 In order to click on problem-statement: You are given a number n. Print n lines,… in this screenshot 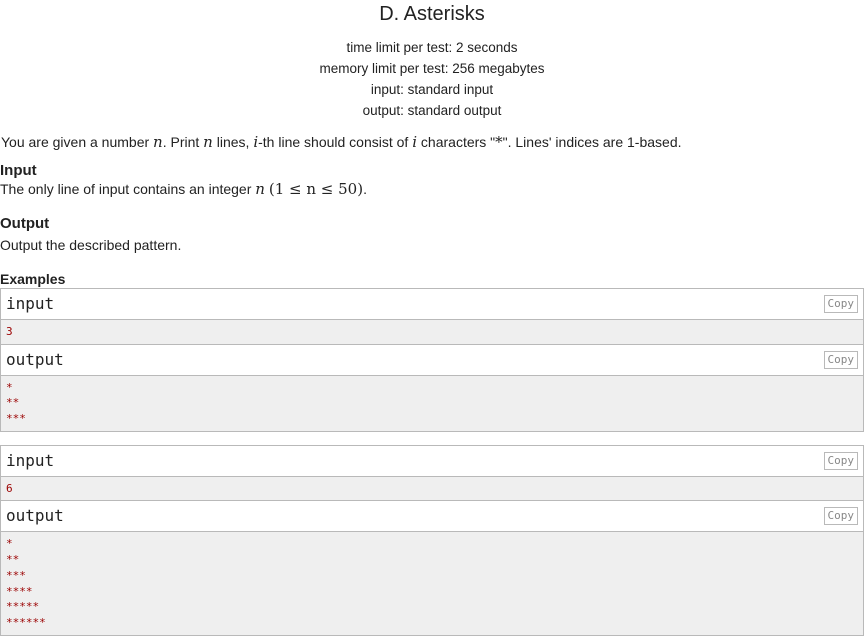, I will do `click(432, 142)`.